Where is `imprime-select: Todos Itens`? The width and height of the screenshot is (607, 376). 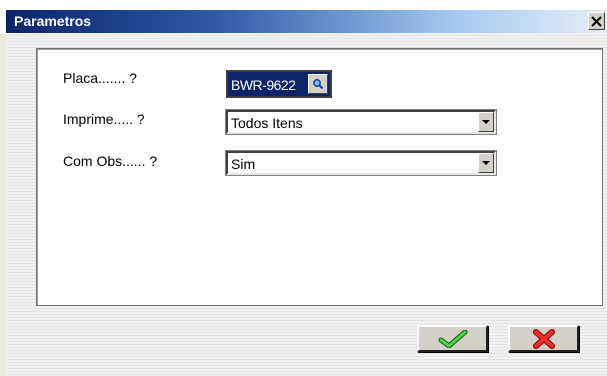
imprime-select: Todos Itens is located at coordinates (361, 122).